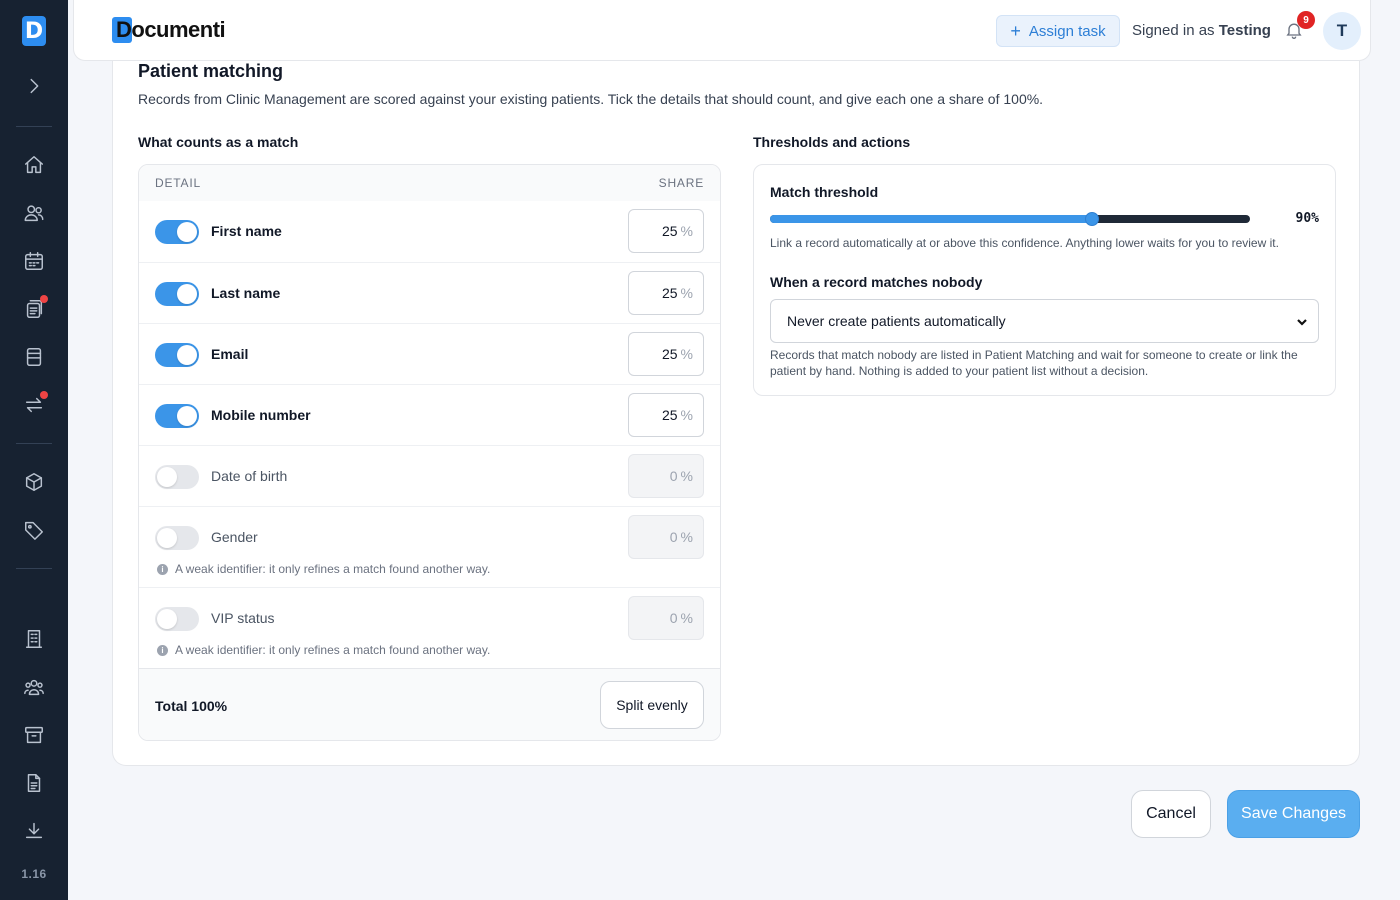  What do you see at coordinates (243, 618) in the screenshot?
I see `match-detail-label: VIP status` at bounding box center [243, 618].